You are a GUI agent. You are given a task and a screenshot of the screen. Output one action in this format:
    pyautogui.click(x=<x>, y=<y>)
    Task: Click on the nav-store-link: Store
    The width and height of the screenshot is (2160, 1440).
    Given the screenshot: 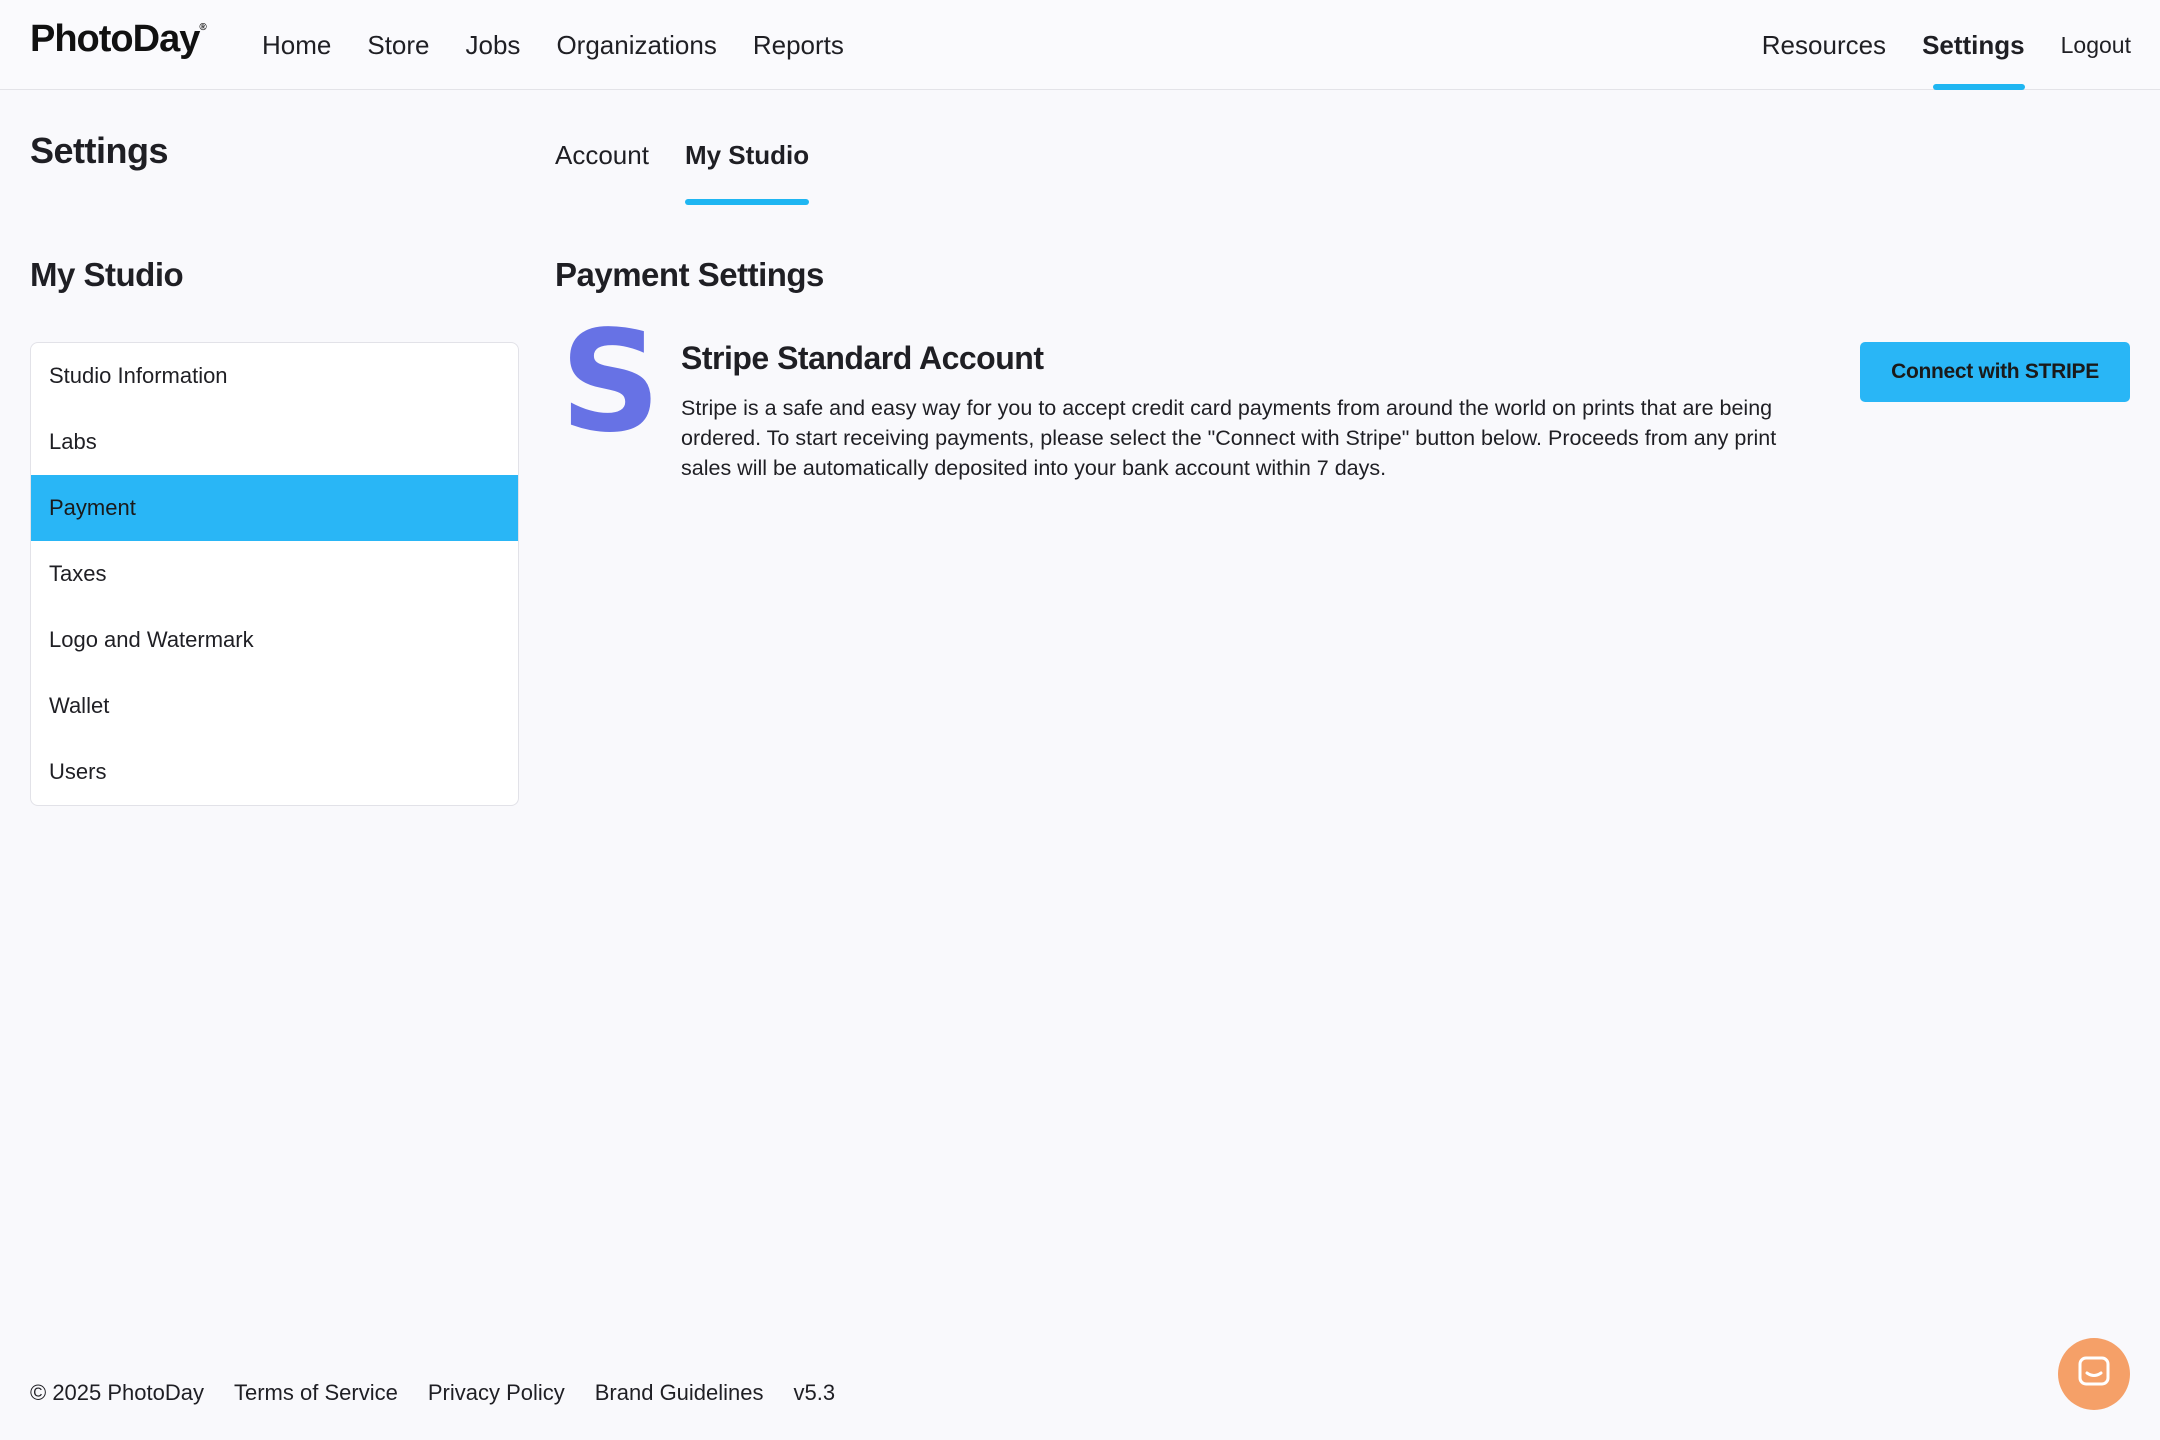 What is the action you would take?
    pyautogui.click(x=398, y=45)
    